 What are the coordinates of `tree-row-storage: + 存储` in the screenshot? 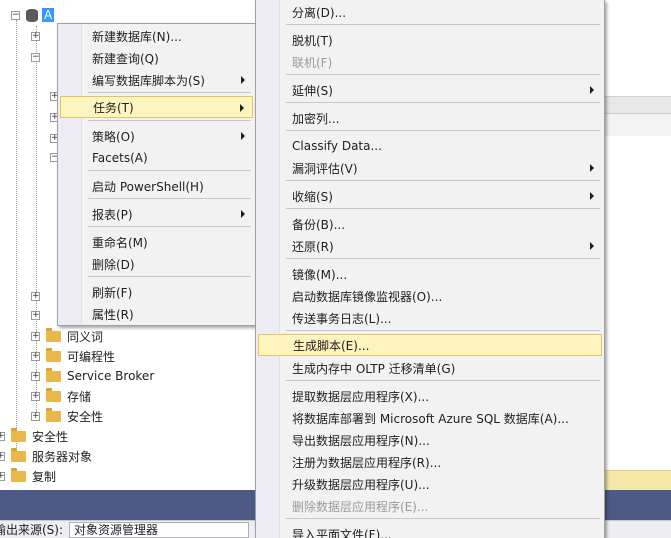 It's located at (61, 396).